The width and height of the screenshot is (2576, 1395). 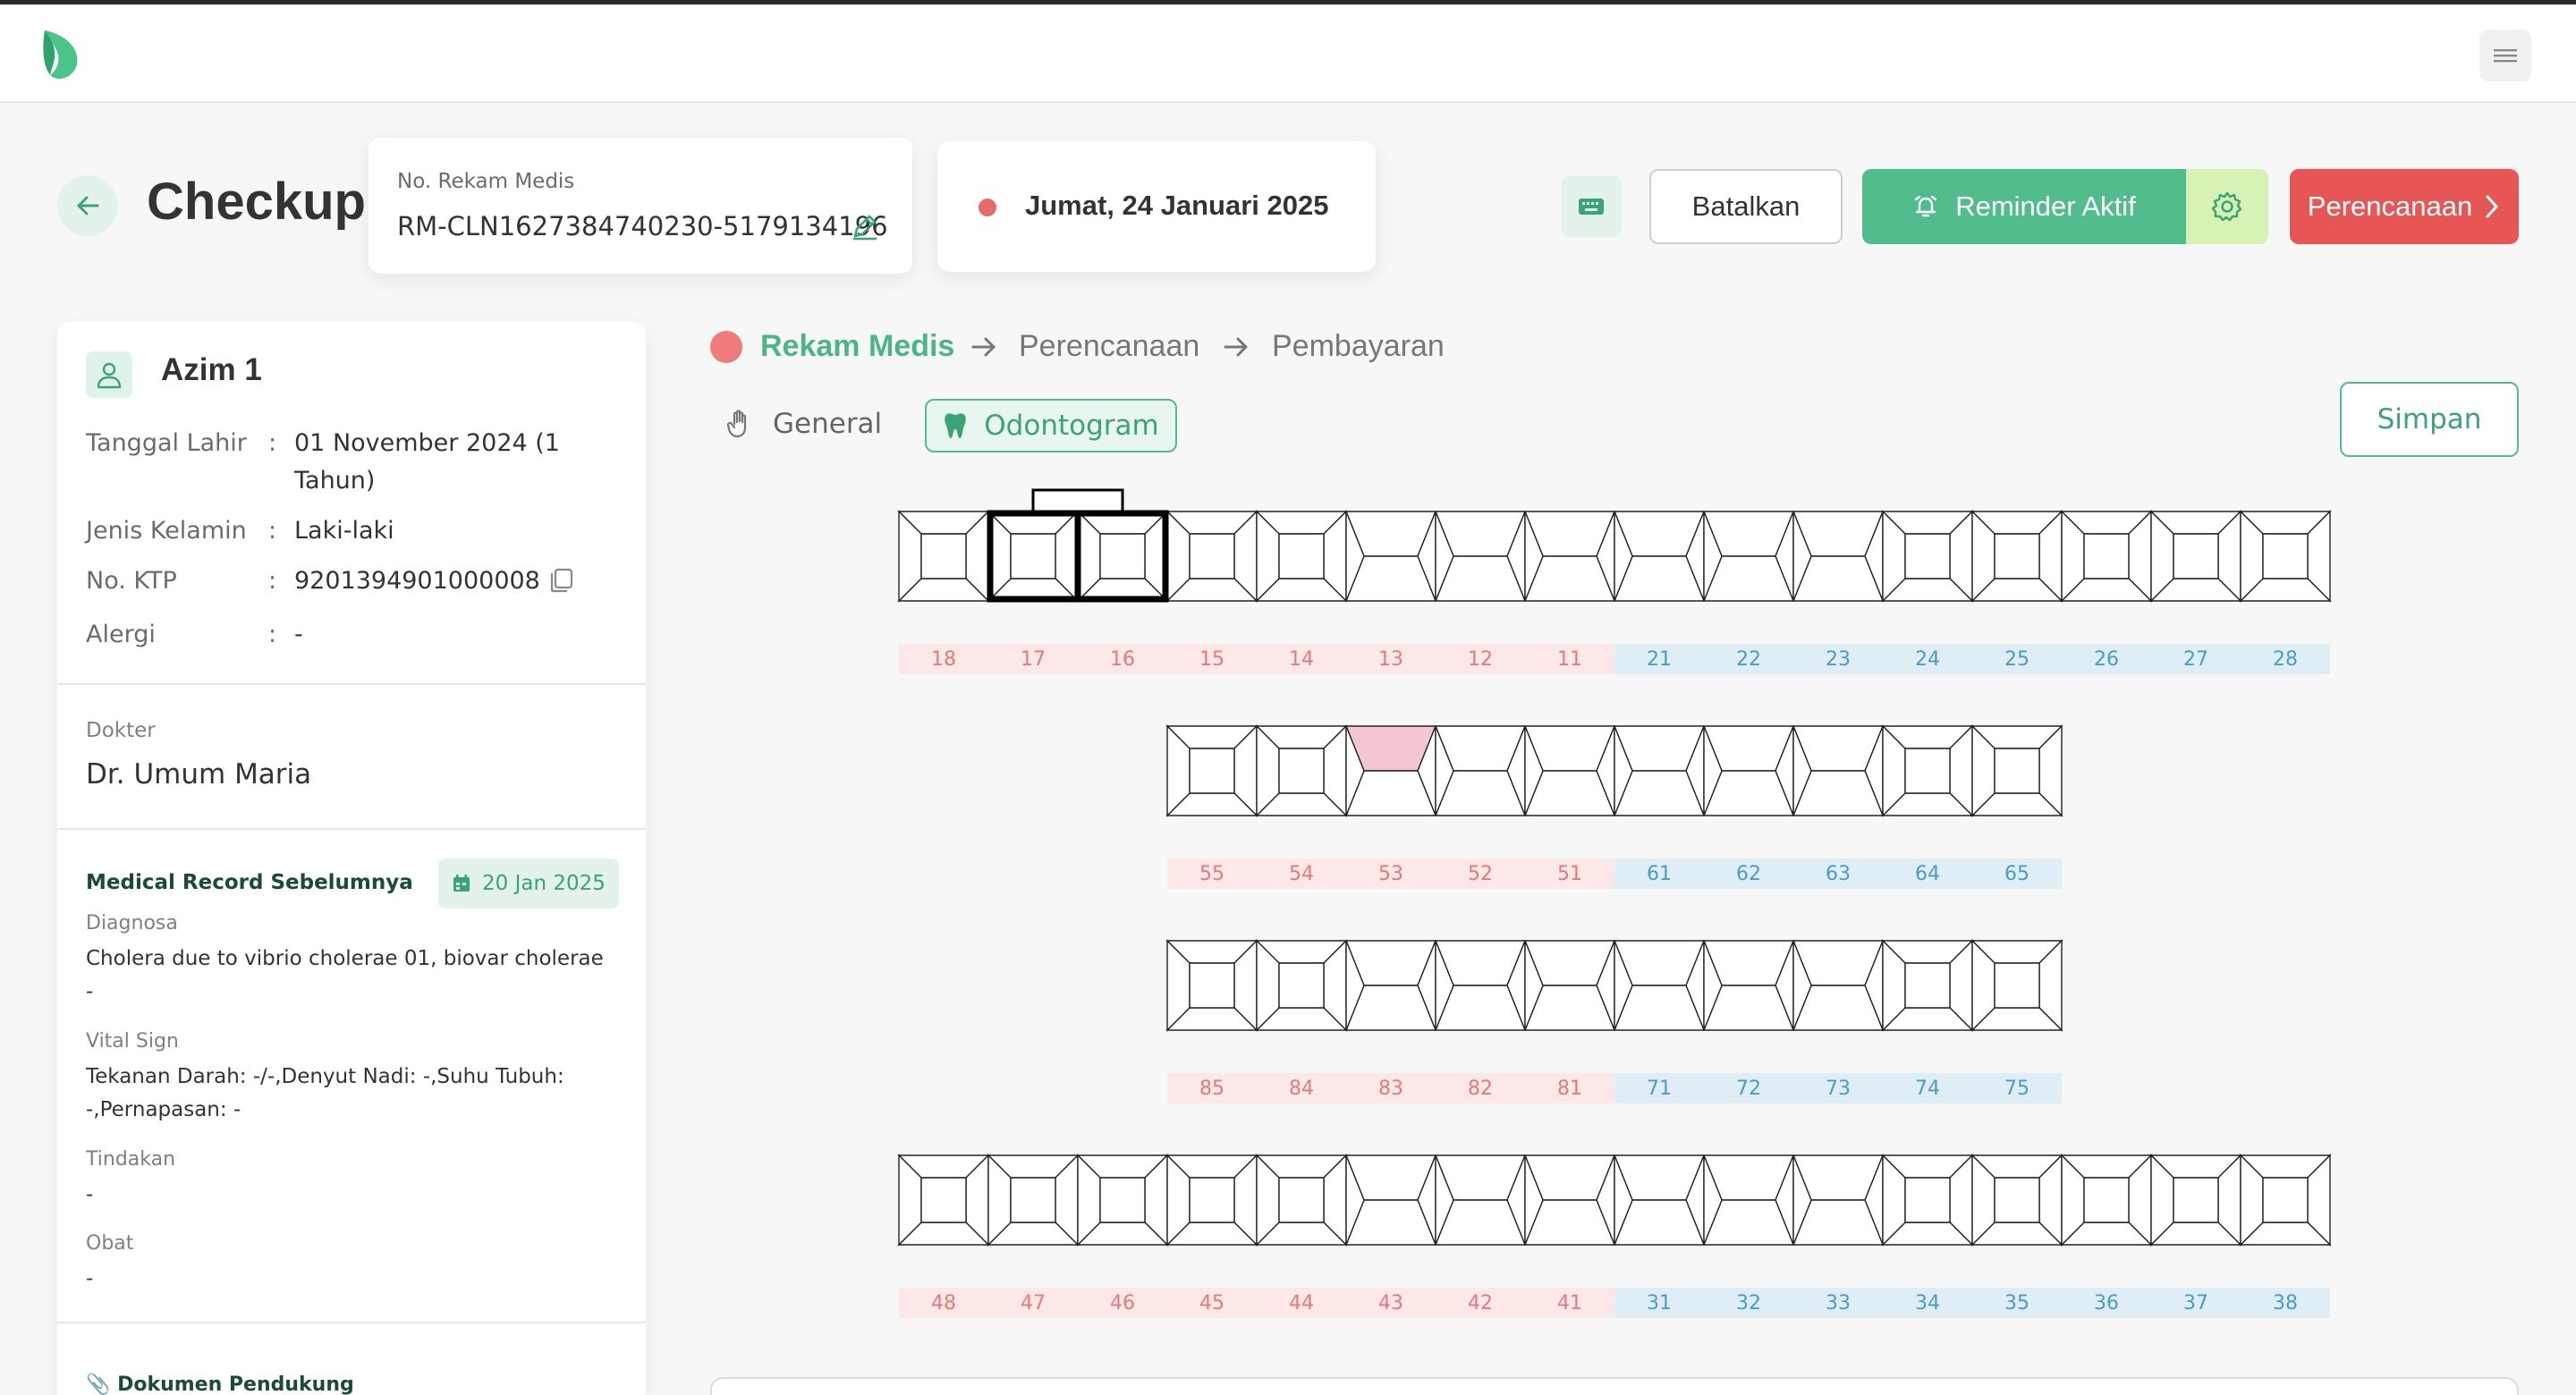 What do you see at coordinates (2429, 419) in the screenshot?
I see `save-button: Simpan` at bounding box center [2429, 419].